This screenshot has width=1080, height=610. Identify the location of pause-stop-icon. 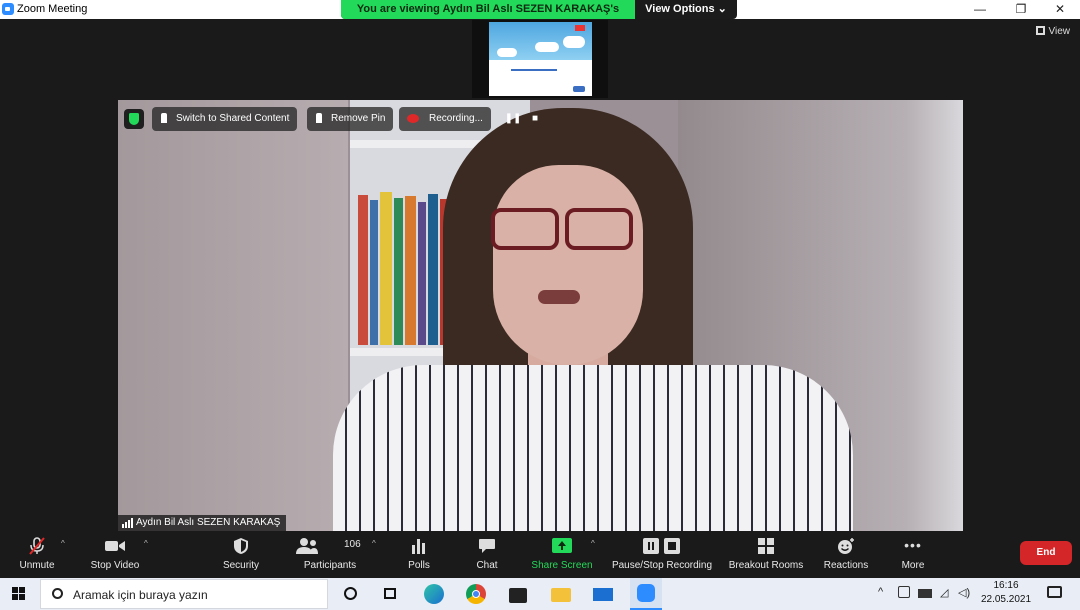
(661, 546).